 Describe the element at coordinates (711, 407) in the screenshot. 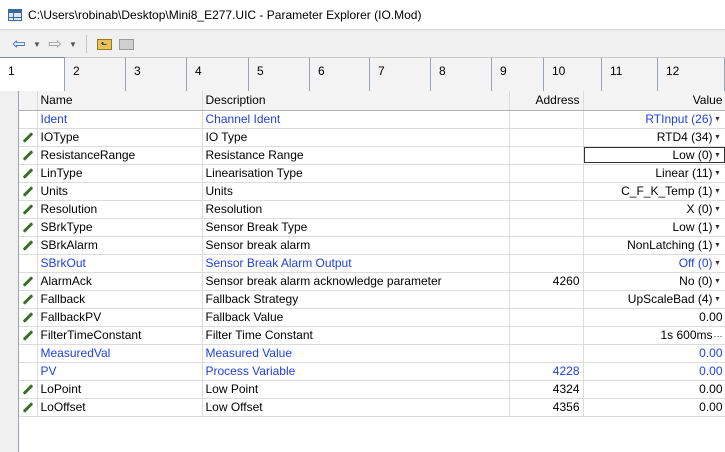

I see `parameter-value: 0.00` at that location.